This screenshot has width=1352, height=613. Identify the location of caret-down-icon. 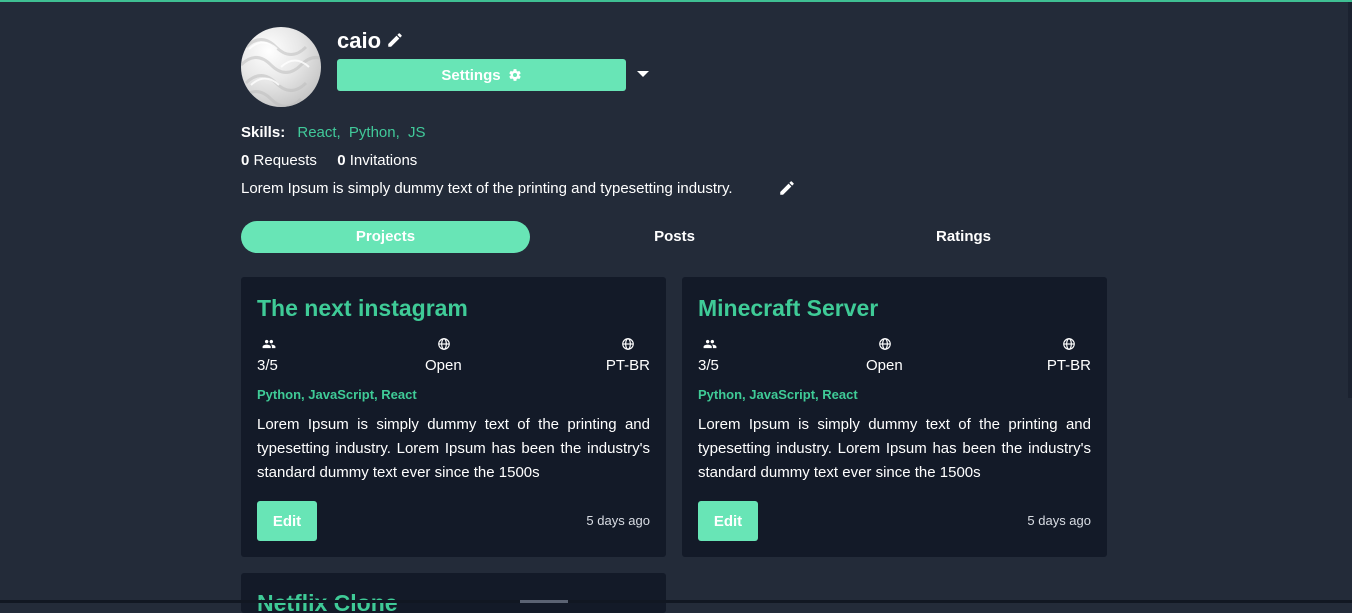
(643, 74).